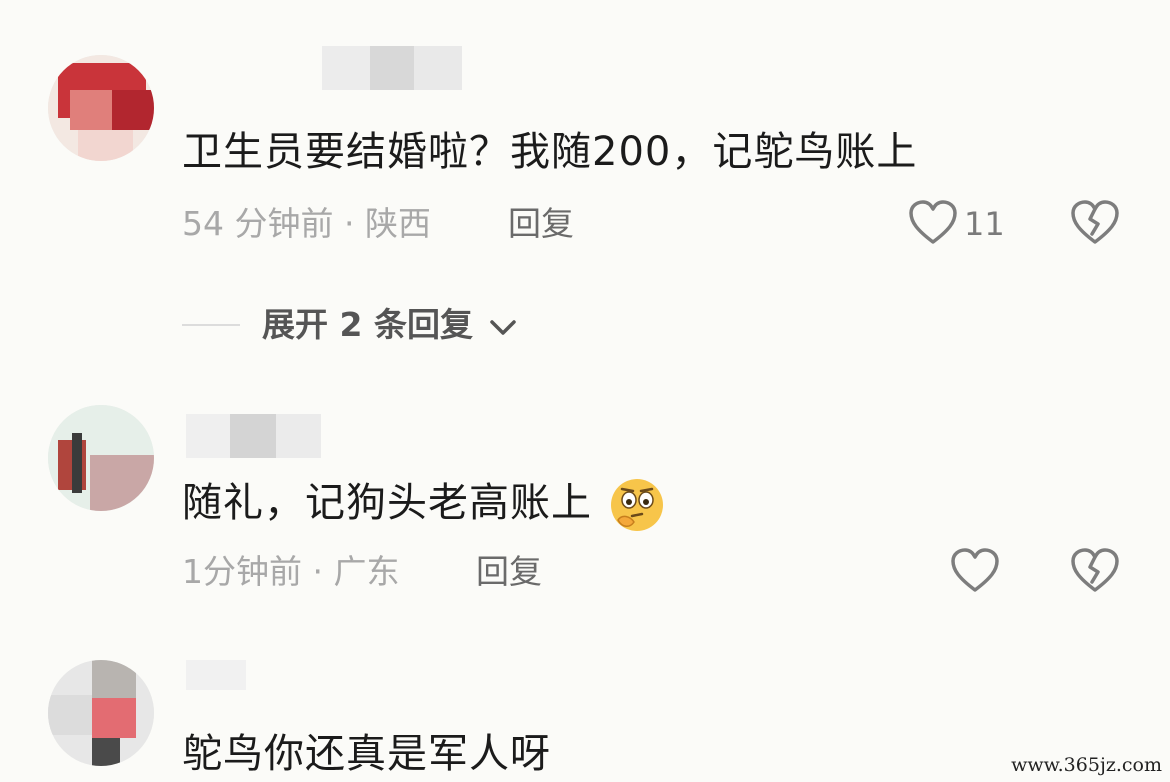 This screenshot has width=1170, height=782. What do you see at coordinates (387, 503) in the screenshot?
I see `comment-text-content: 随礼，记狗头老高账上` at bounding box center [387, 503].